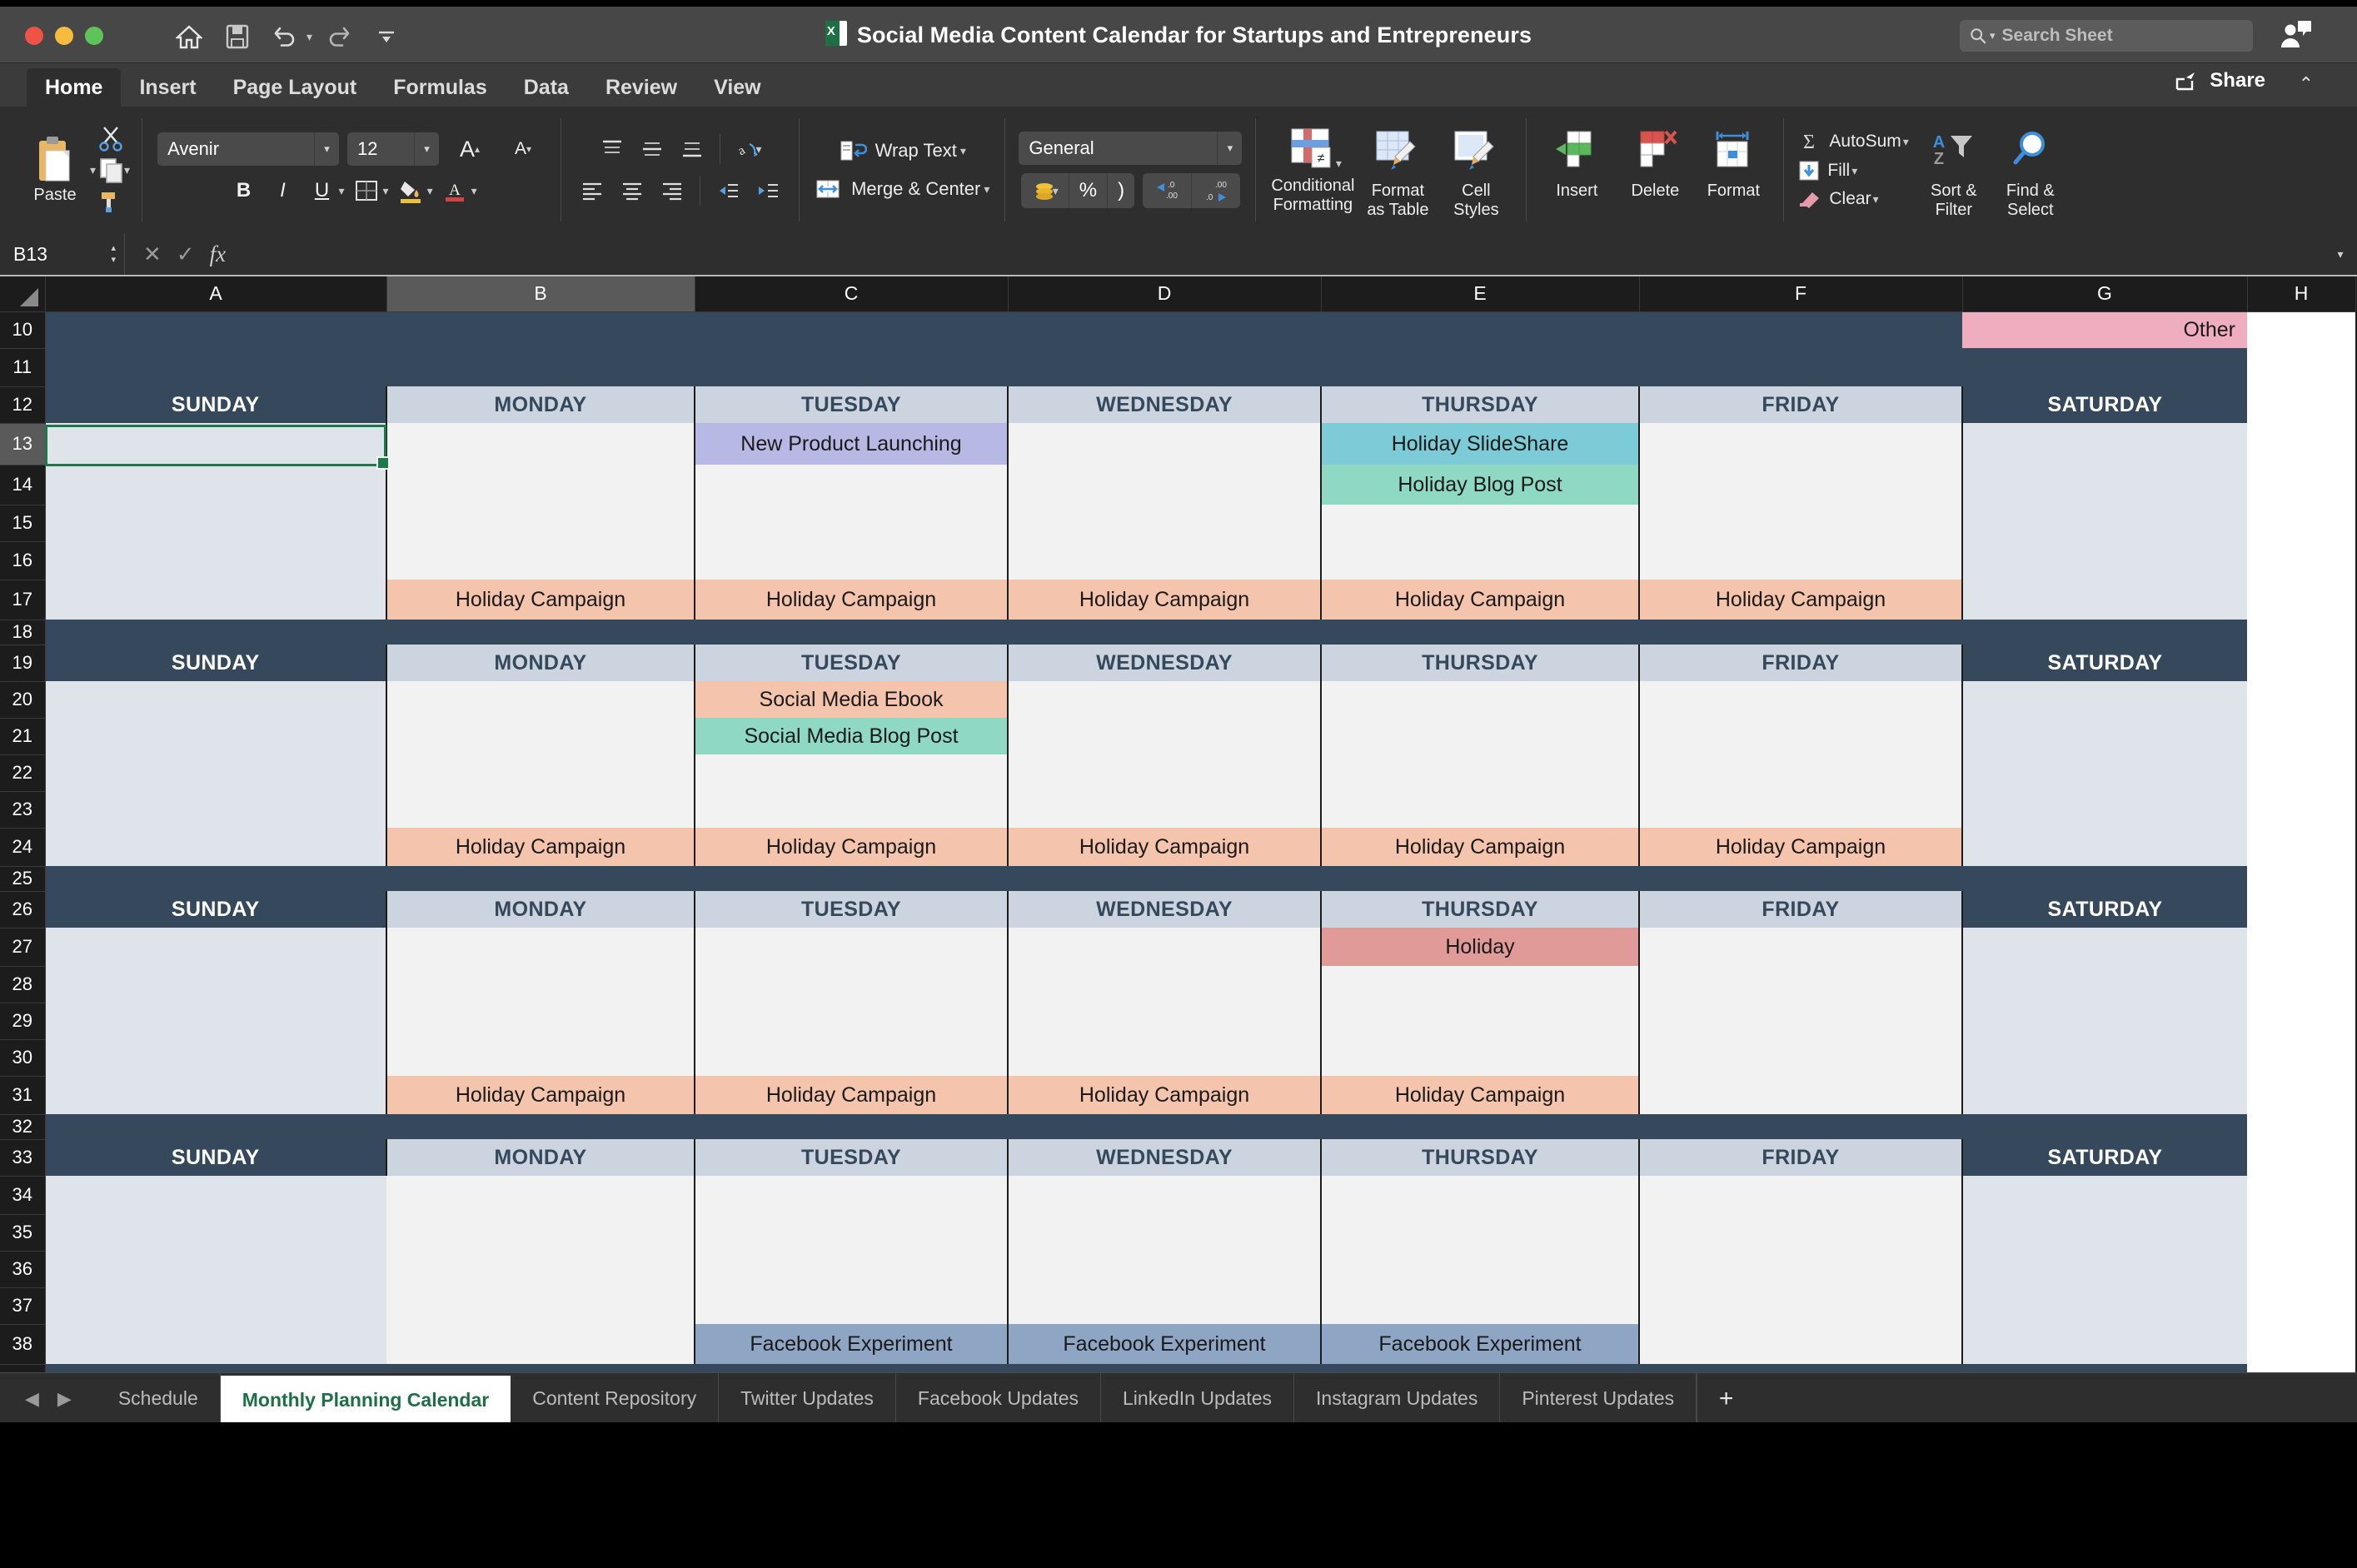 Image resolution: width=2357 pixels, height=1568 pixels. I want to click on cell-e36, so click(1479, 1269).